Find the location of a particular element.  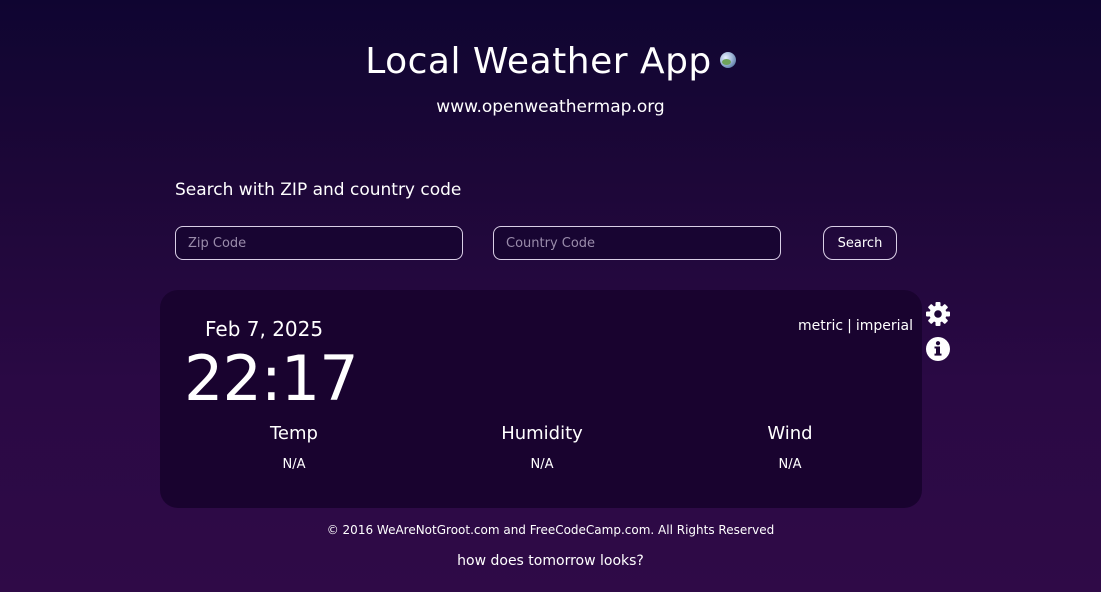

unit-toggle: metric | imperial is located at coordinates (855, 326).